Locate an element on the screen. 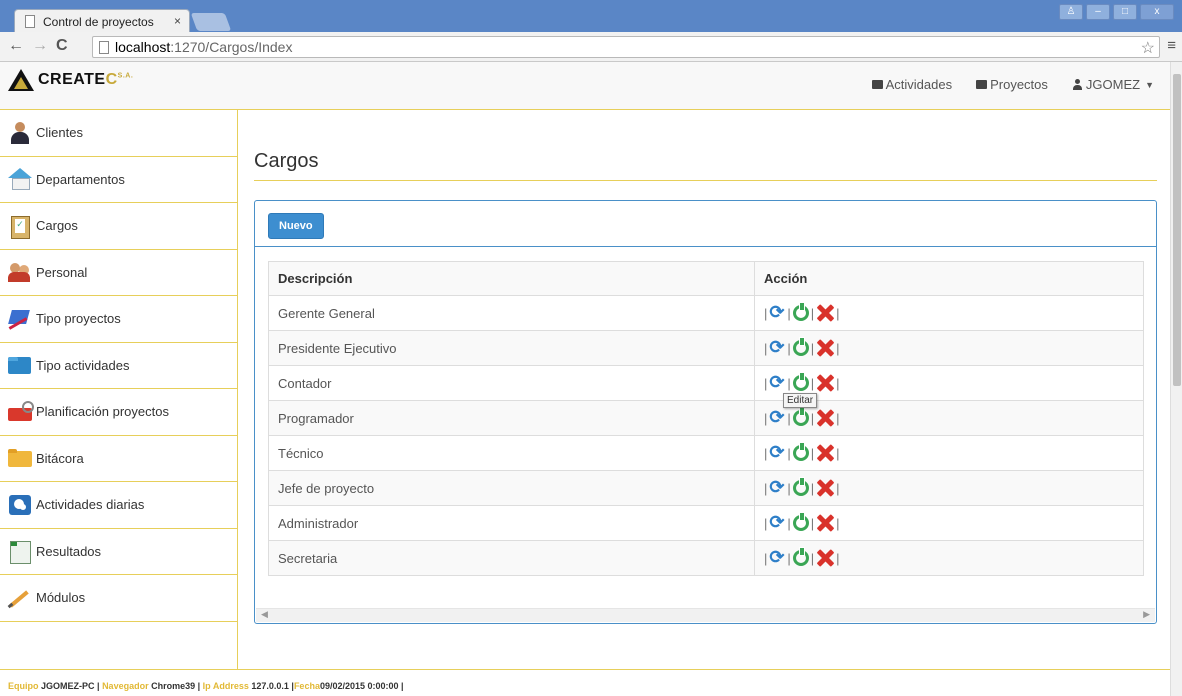  sidebar-item-tipo-proyectos: Tipo proyectos is located at coordinates (118, 319).